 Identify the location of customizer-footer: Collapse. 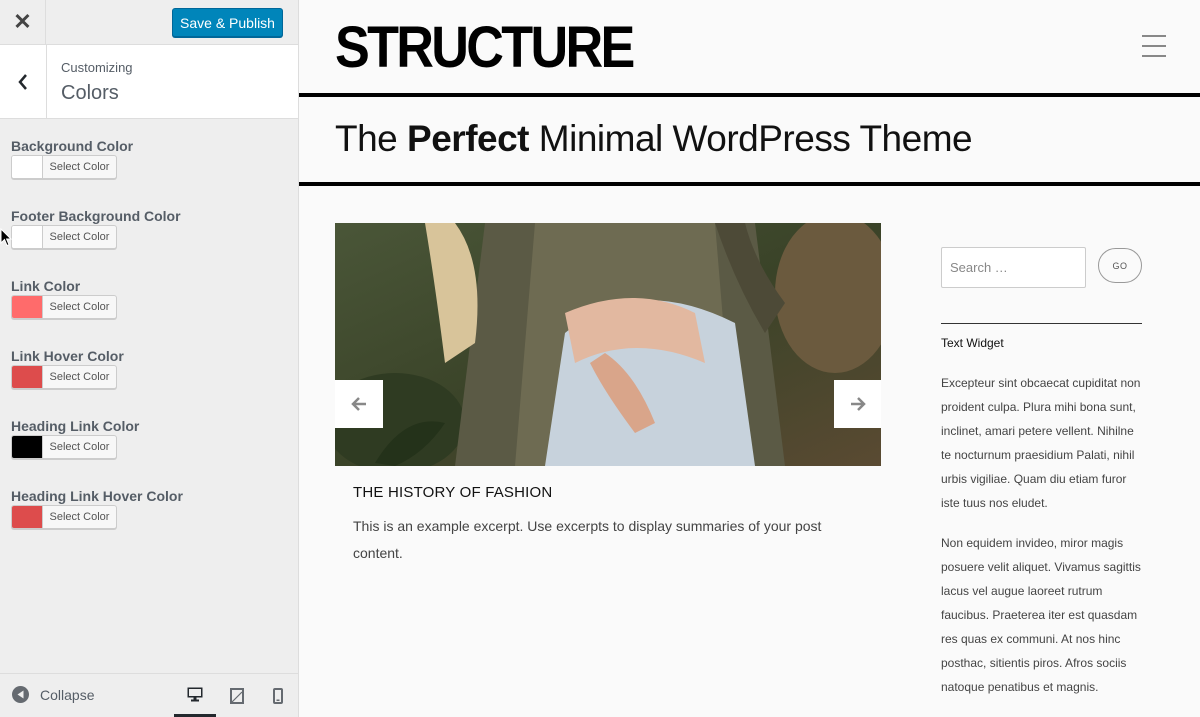
(149, 695).